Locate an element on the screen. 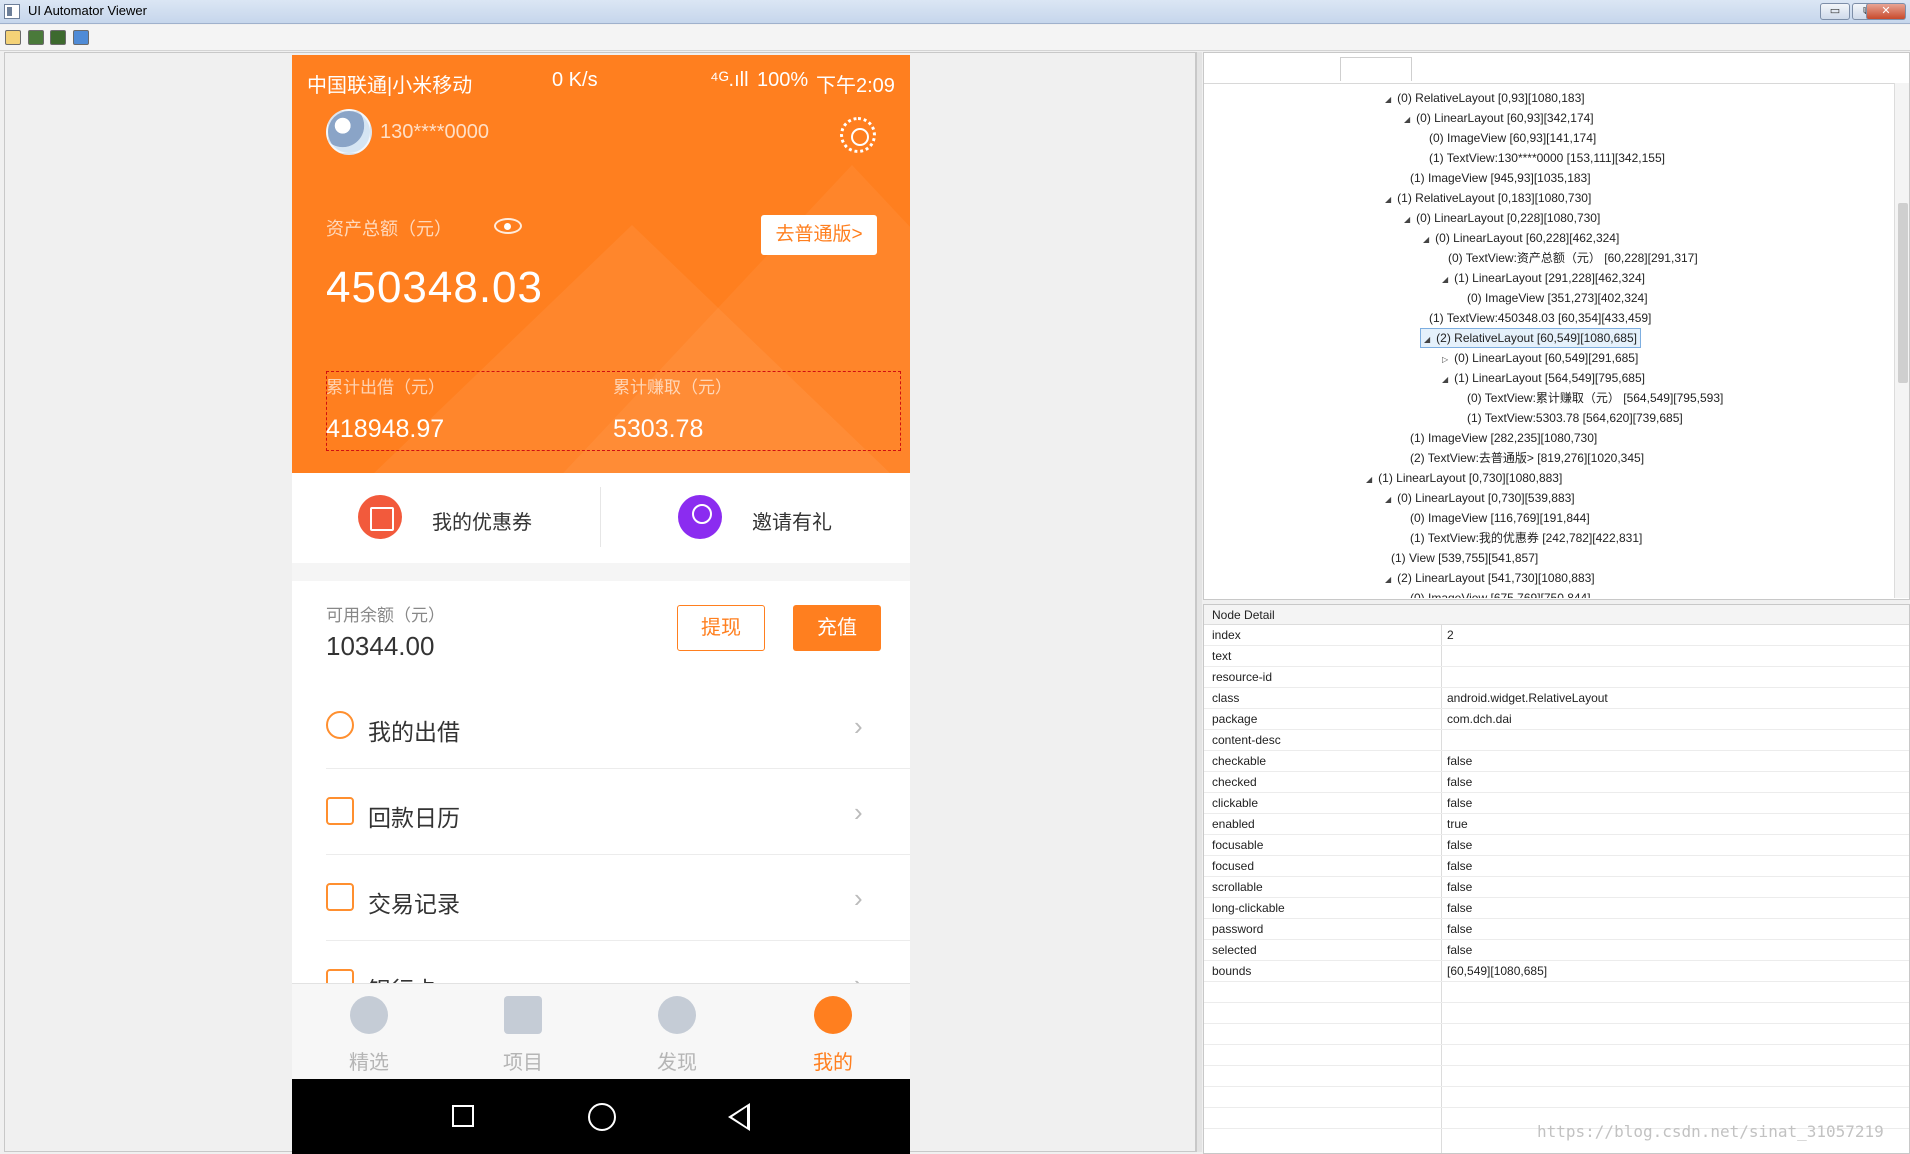 The height and width of the screenshot is (1154, 1910). tree-node: ◢ (1) LinearLayout [0,730][1080,883] is located at coordinates (1464, 478).